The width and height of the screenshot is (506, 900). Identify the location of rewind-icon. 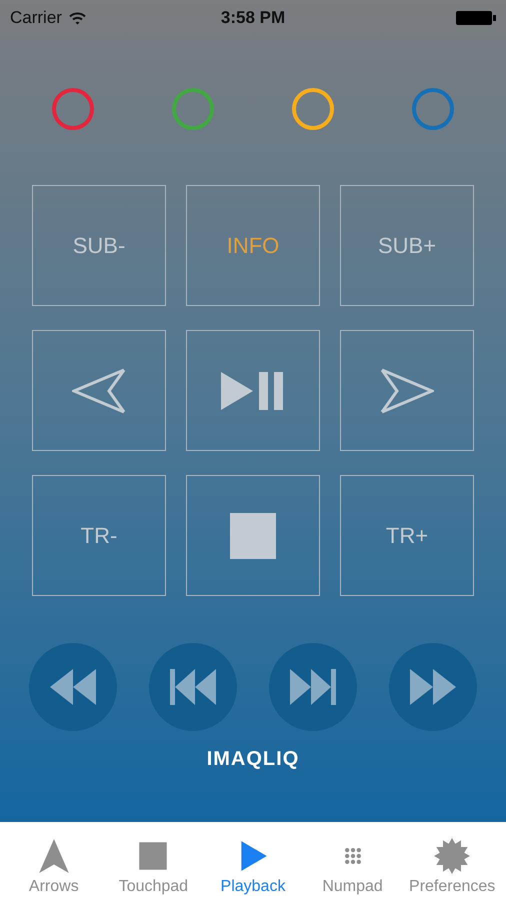
(73, 687).